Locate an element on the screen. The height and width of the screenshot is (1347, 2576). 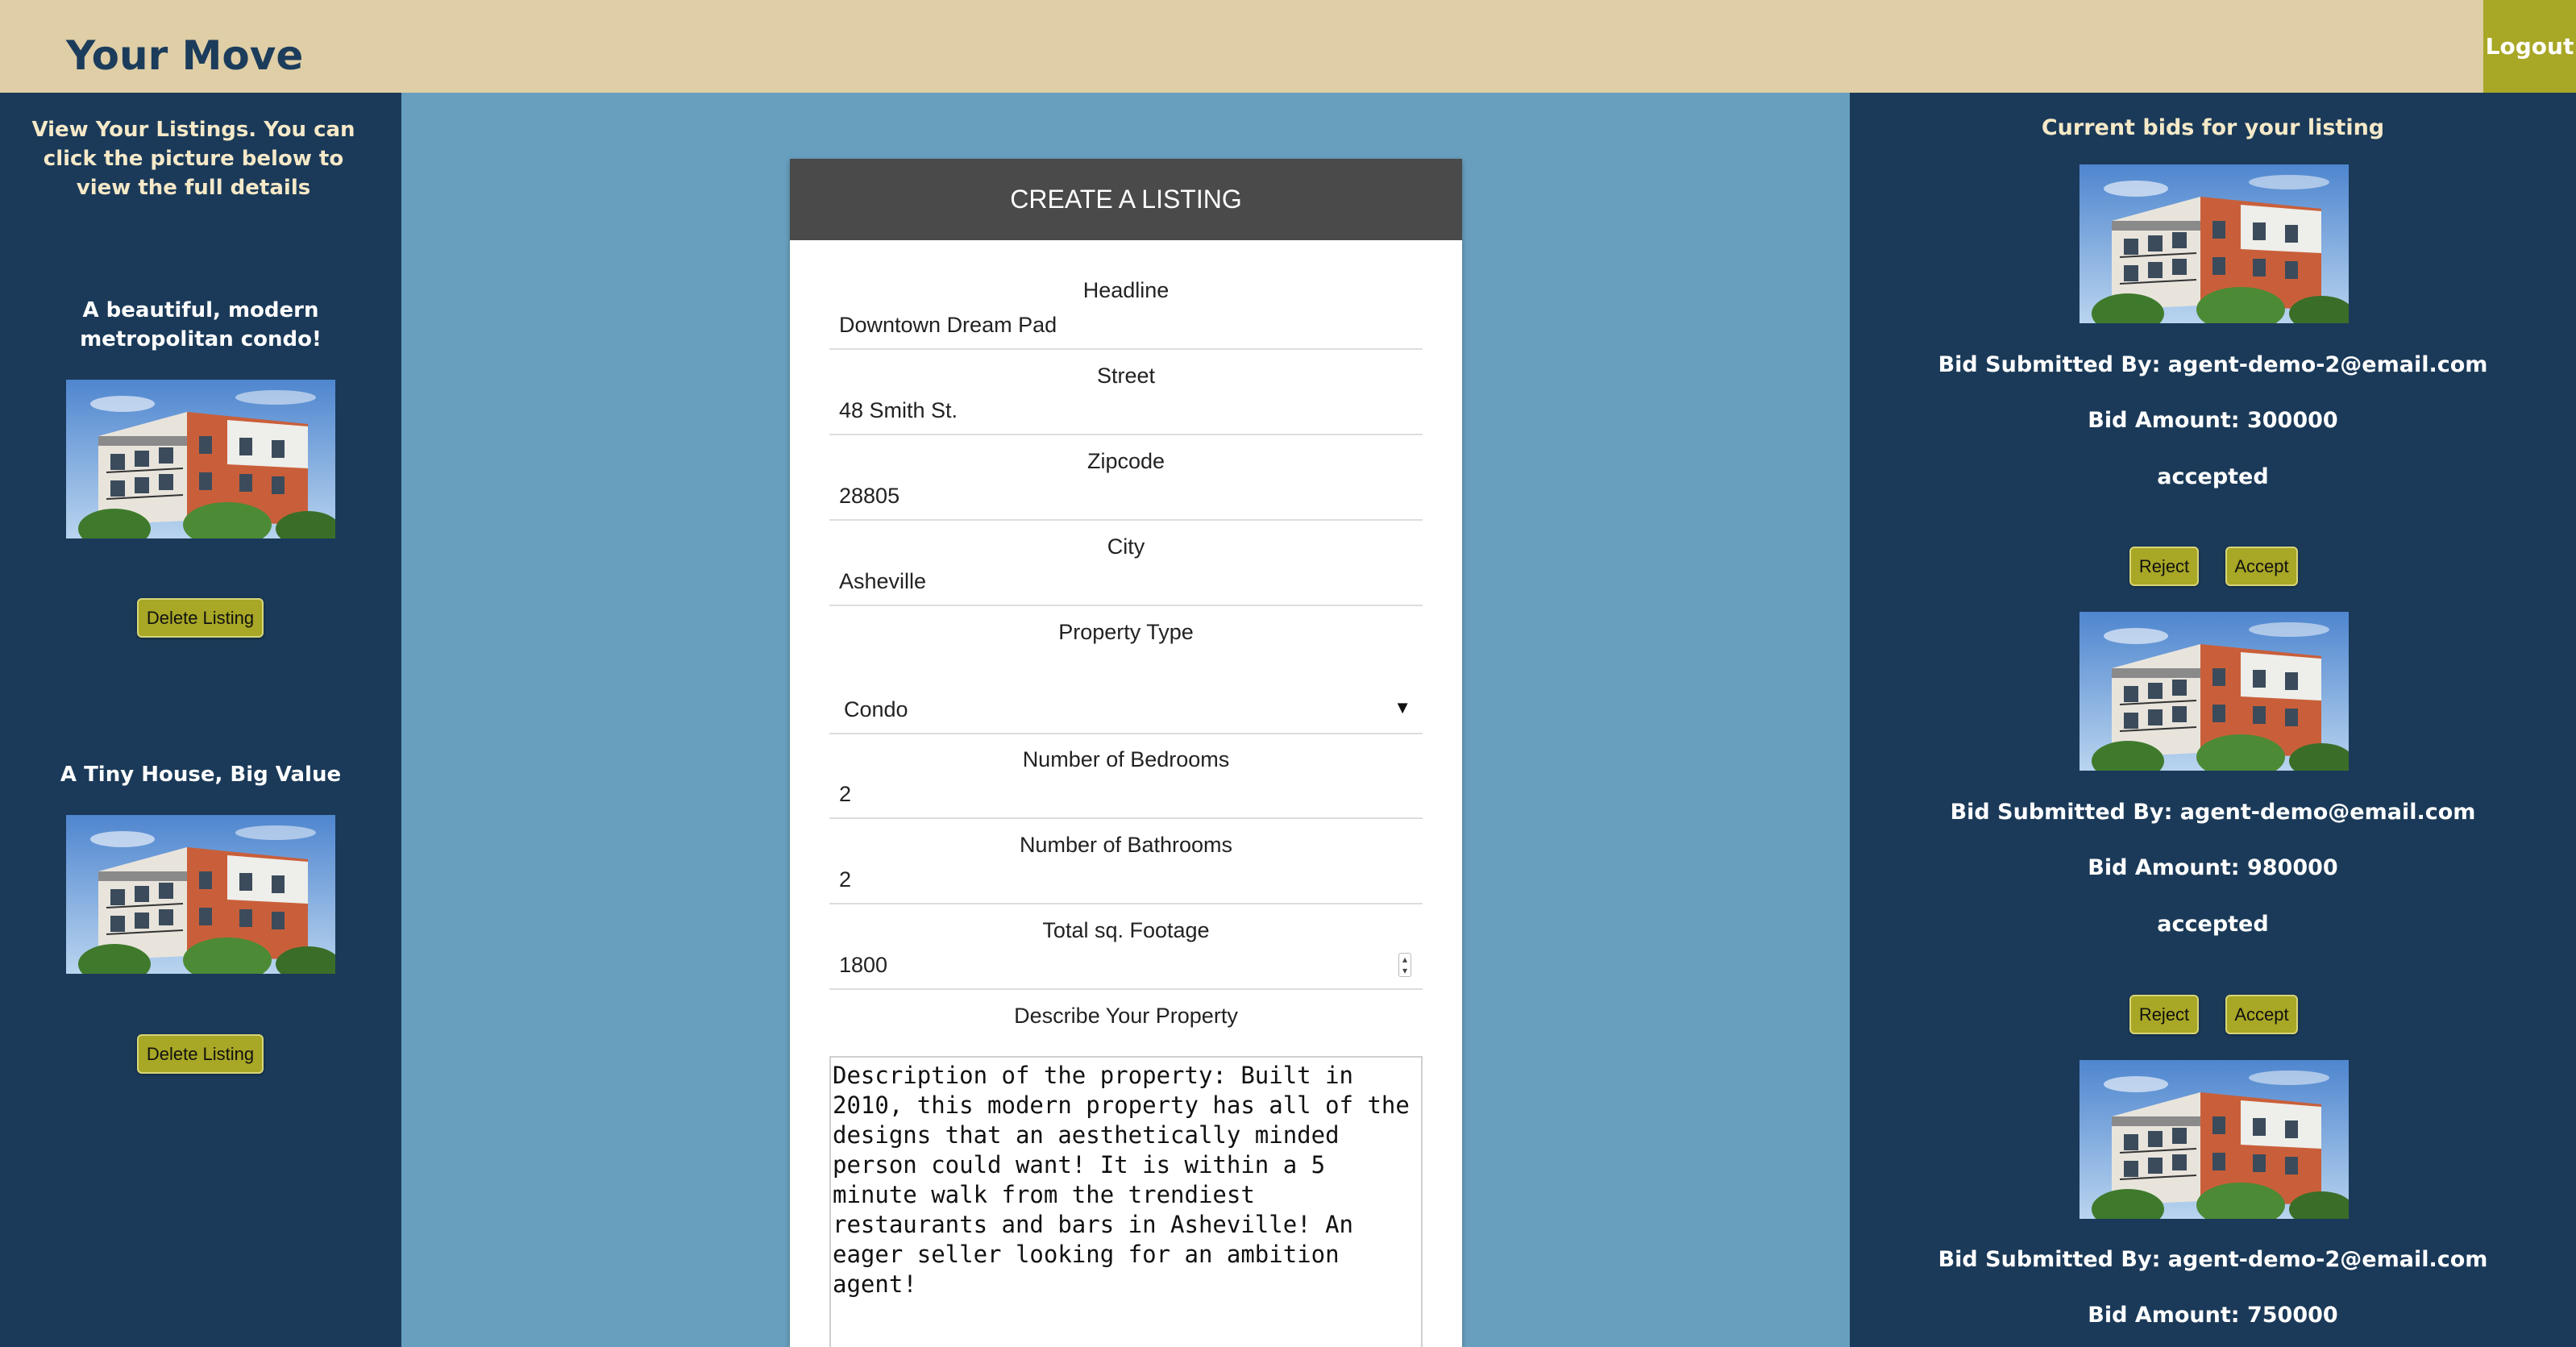
bids-title: Current bids for your listing is located at coordinates (2213, 127).